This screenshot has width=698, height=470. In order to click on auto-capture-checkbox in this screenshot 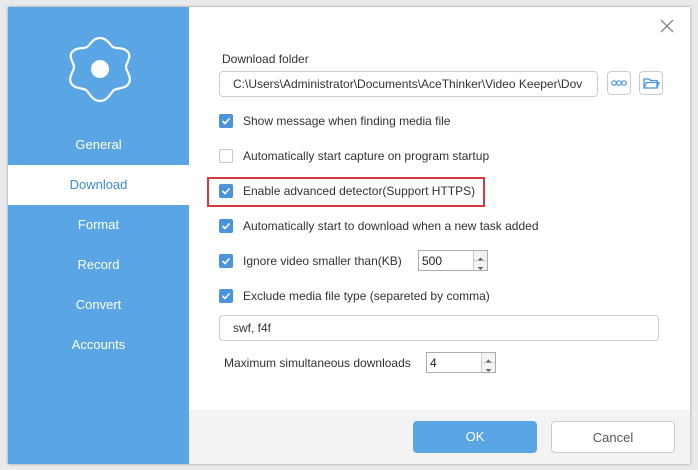, I will do `click(226, 156)`.